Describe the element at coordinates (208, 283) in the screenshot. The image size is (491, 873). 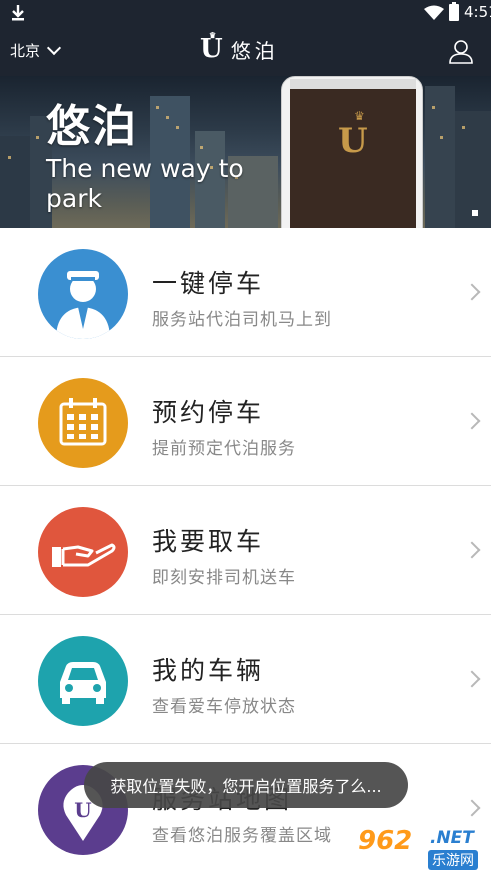
I see `menu-label: 一键停车` at that location.